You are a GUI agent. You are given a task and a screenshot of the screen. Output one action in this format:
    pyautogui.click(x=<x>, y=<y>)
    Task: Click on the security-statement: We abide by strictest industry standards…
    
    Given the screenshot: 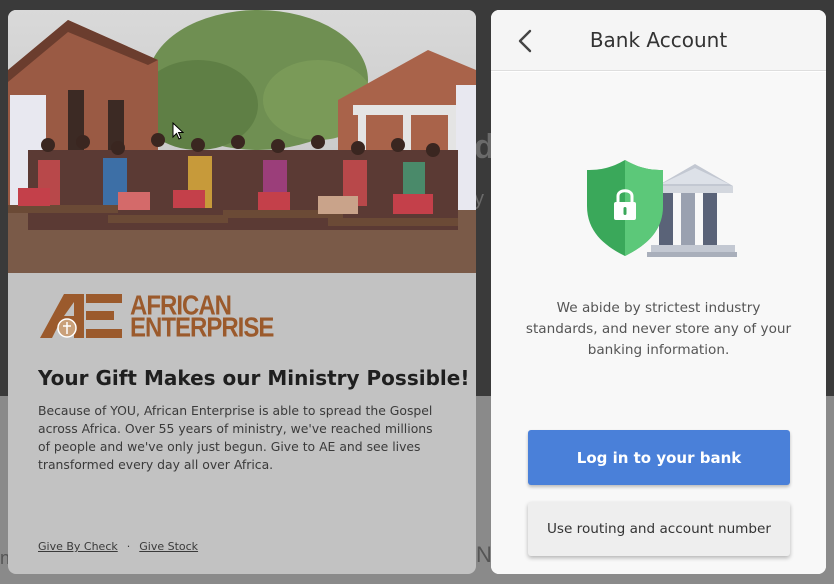 What is the action you would take?
    pyautogui.click(x=658, y=329)
    